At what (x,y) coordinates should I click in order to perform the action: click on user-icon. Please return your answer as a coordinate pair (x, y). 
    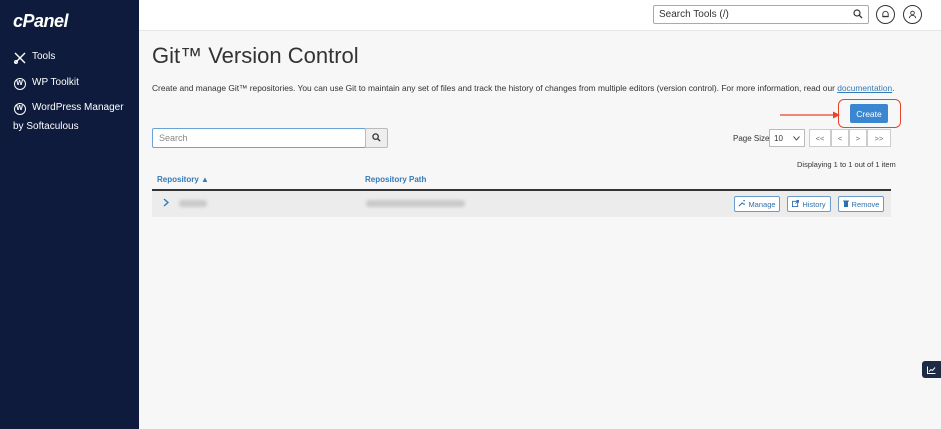
    Looking at the image, I should click on (912, 15).